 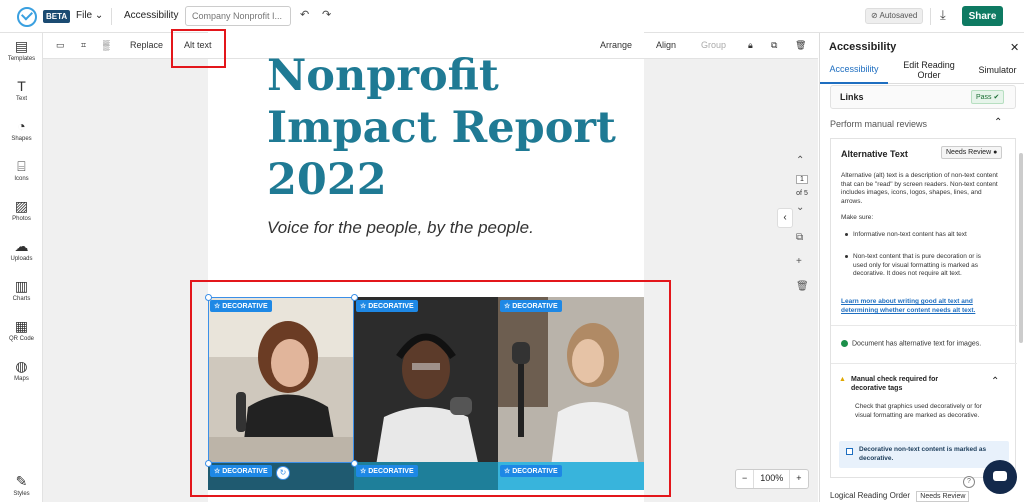 I want to click on links-label: Links, so click(x=852, y=97).